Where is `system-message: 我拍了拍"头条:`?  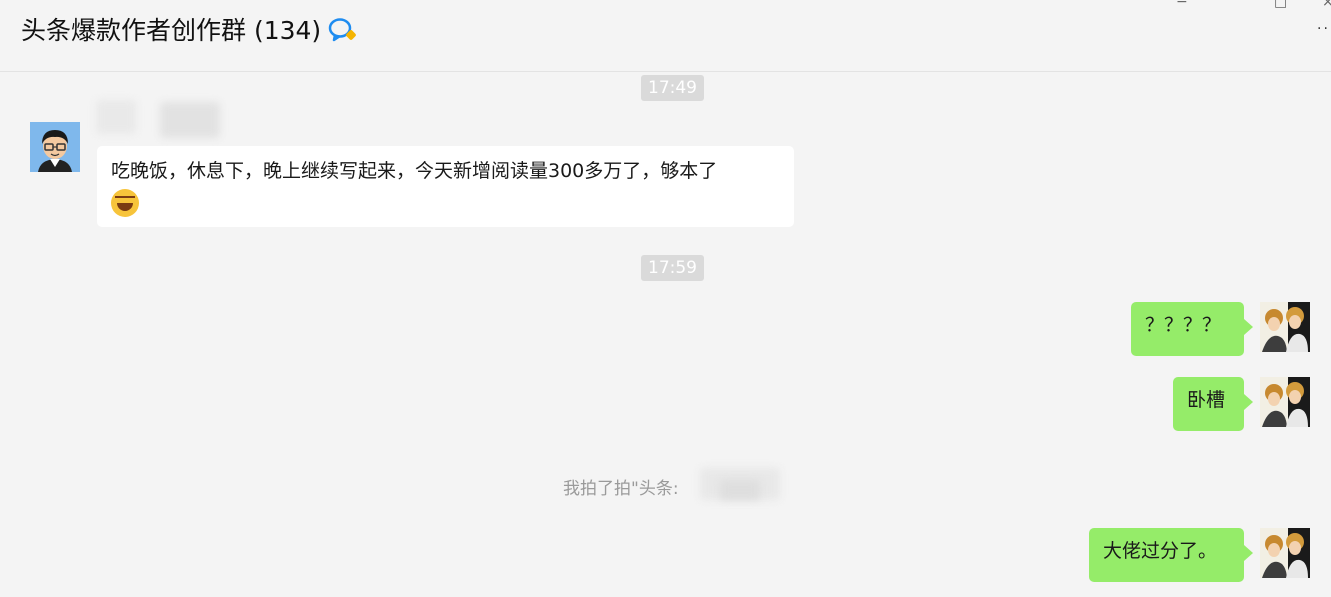
system-message: 我拍了拍"头条: is located at coordinates (621, 489).